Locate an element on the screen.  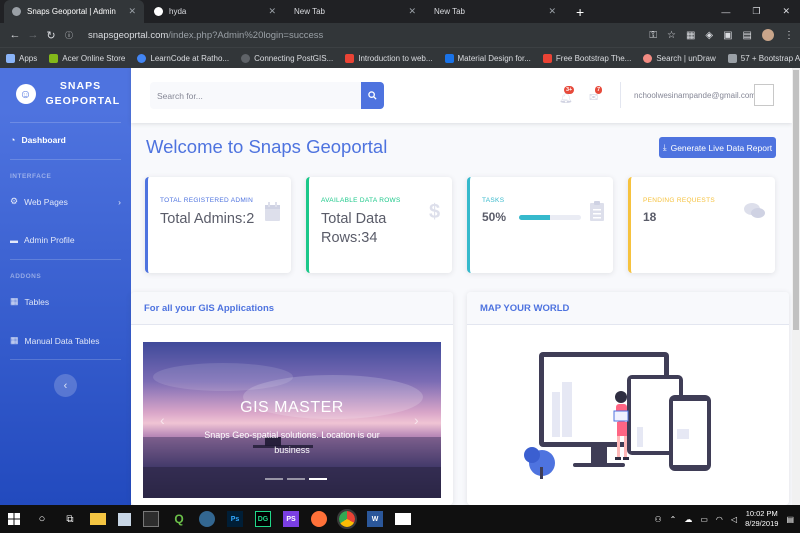
avatar is located at coordinates (764, 95).